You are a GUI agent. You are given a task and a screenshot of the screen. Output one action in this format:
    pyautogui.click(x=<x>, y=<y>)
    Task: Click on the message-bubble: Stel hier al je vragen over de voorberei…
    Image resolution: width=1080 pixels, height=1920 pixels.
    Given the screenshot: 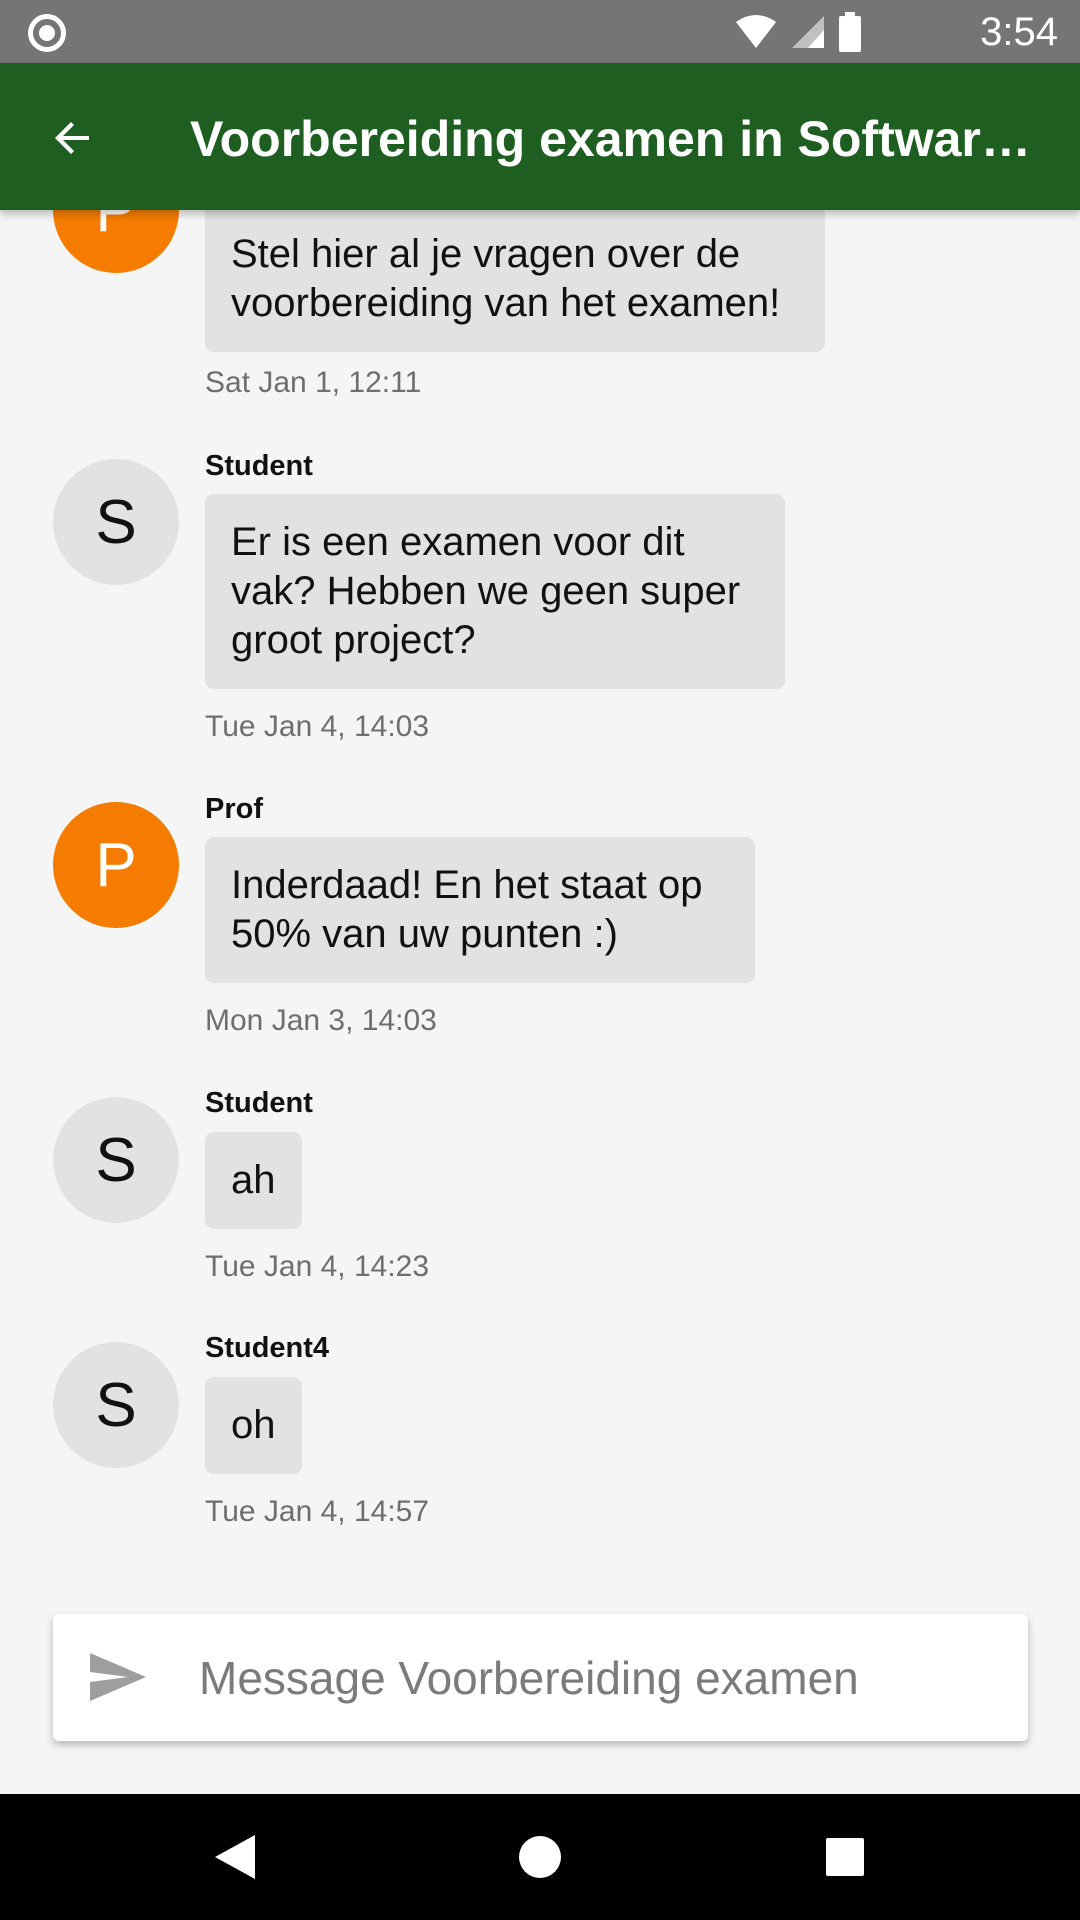 What is the action you would take?
    pyautogui.click(x=515, y=281)
    